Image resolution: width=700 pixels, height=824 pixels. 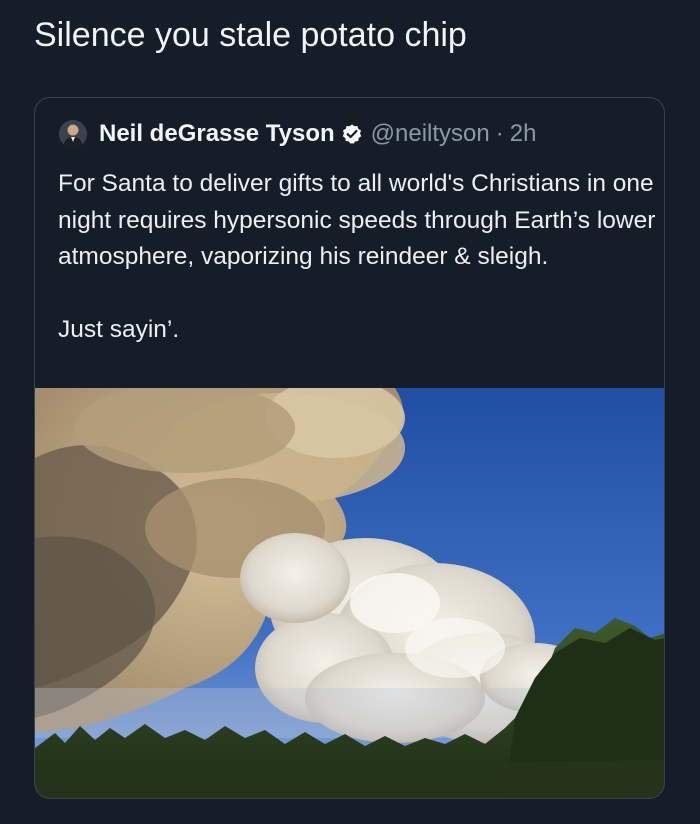 What do you see at coordinates (352, 134) in the screenshot?
I see `verified-badge-icon` at bounding box center [352, 134].